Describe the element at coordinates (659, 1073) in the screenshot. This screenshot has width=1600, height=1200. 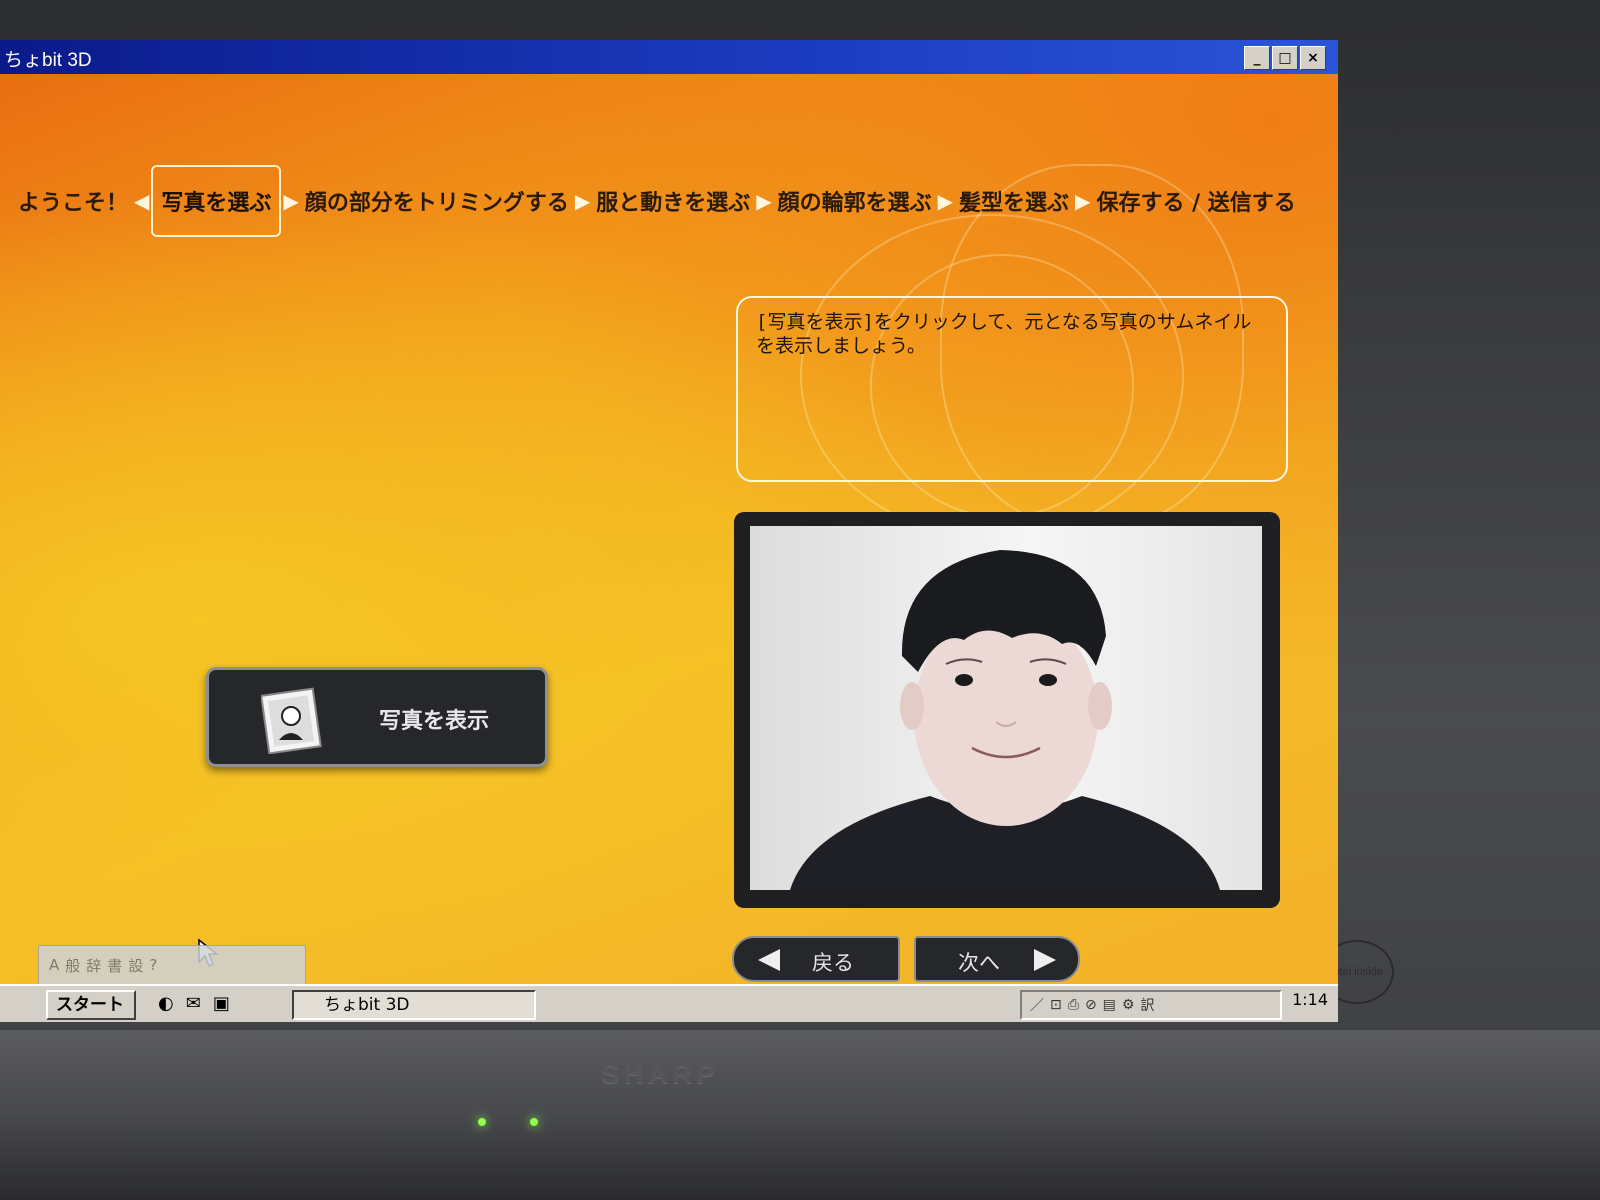
I see `monitor-brand: SHARP` at that location.